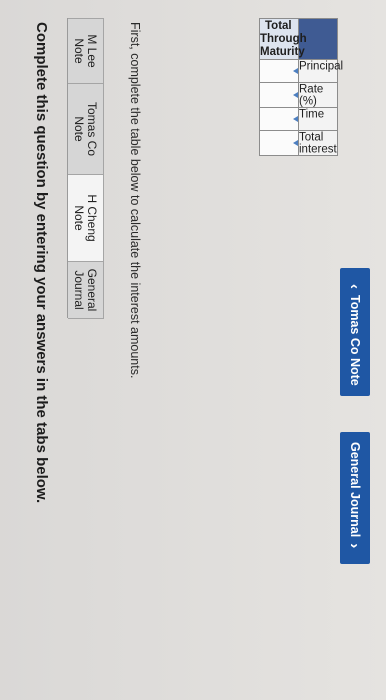 This screenshot has width=386, height=700. I want to click on tab-h-cheng-note: H Cheng Note, so click(86, 218).